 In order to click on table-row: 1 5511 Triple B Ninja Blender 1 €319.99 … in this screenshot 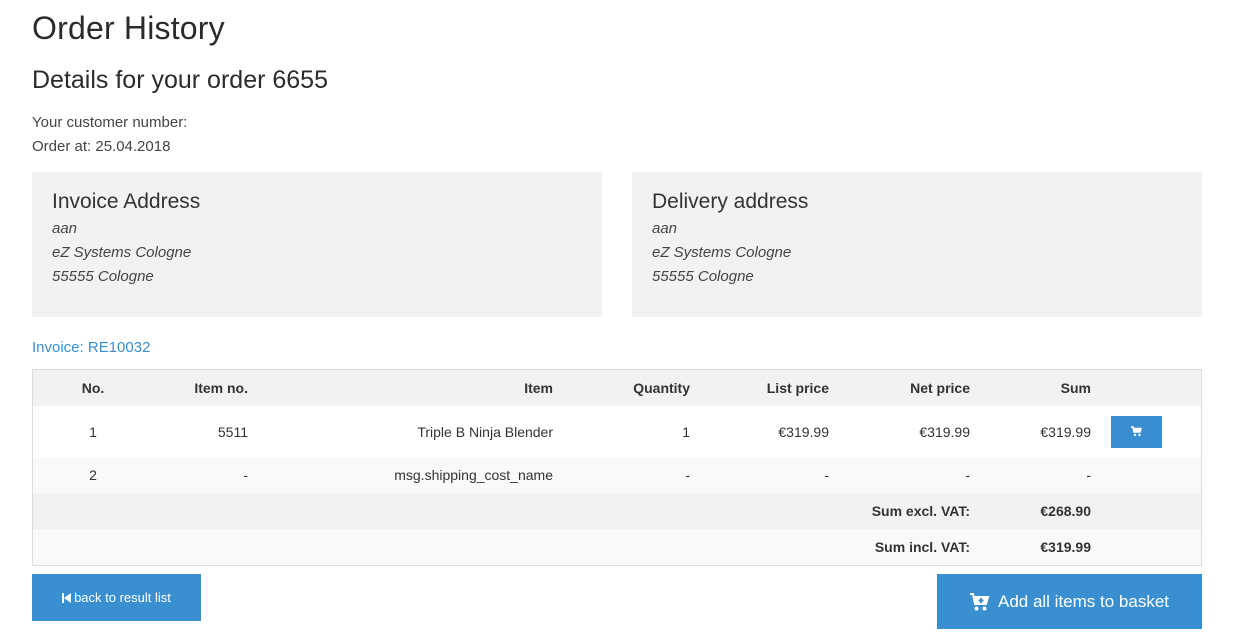, I will do `click(617, 431)`.